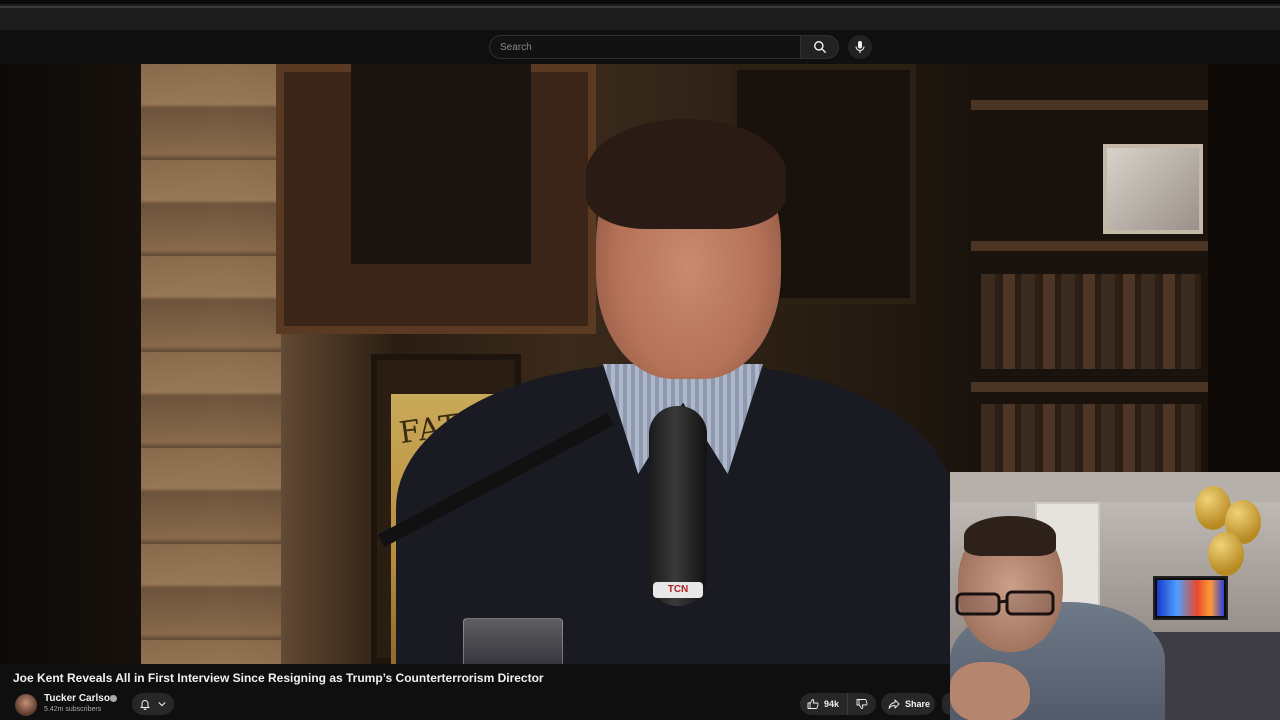  I want to click on thumbs-up-icon, so click(813, 704).